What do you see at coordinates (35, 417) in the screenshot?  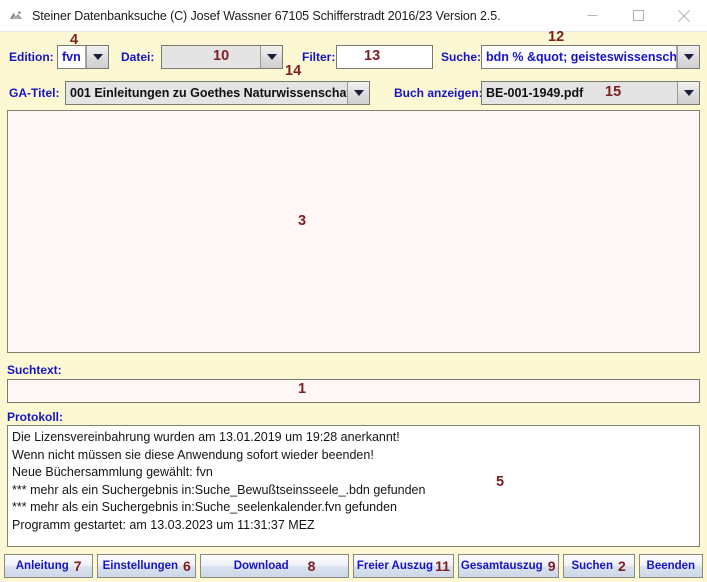 I see `protokoll-label: Protokoll:` at bounding box center [35, 417].